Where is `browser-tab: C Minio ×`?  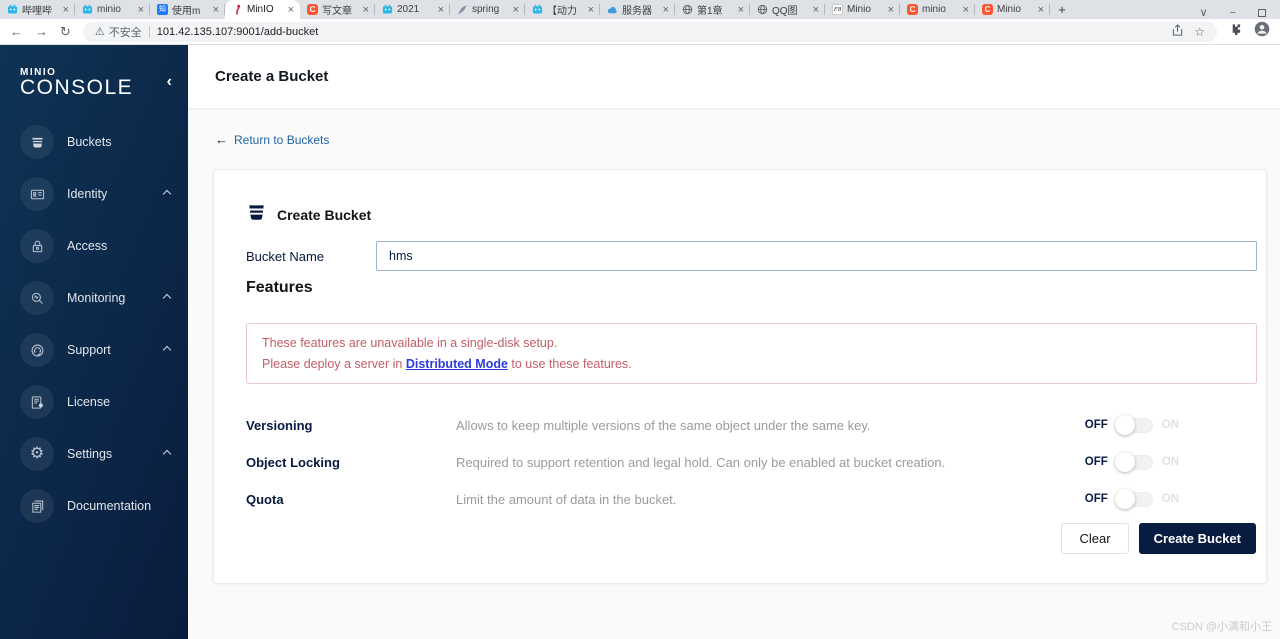
browser-tab: C Minio × is located at coordinates (1012, 9).